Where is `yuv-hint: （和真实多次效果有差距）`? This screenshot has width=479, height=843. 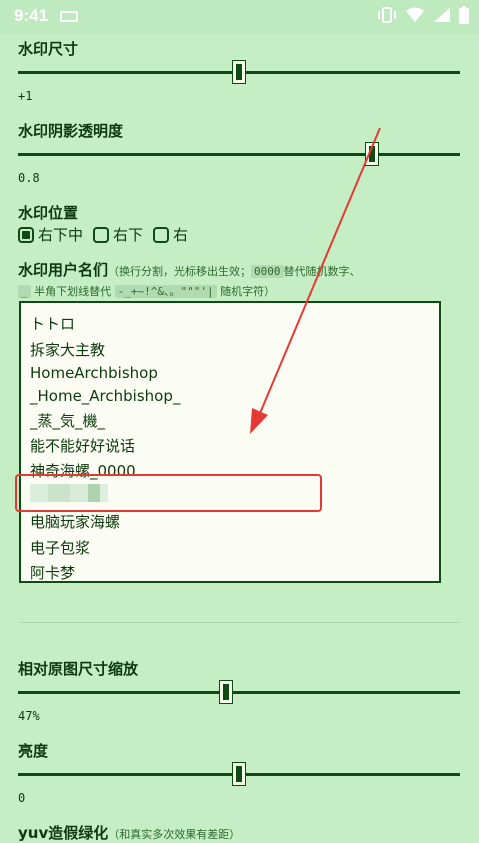
yuv-hint: （和真实多次效果有差距） is located at coordinates (174, 834).